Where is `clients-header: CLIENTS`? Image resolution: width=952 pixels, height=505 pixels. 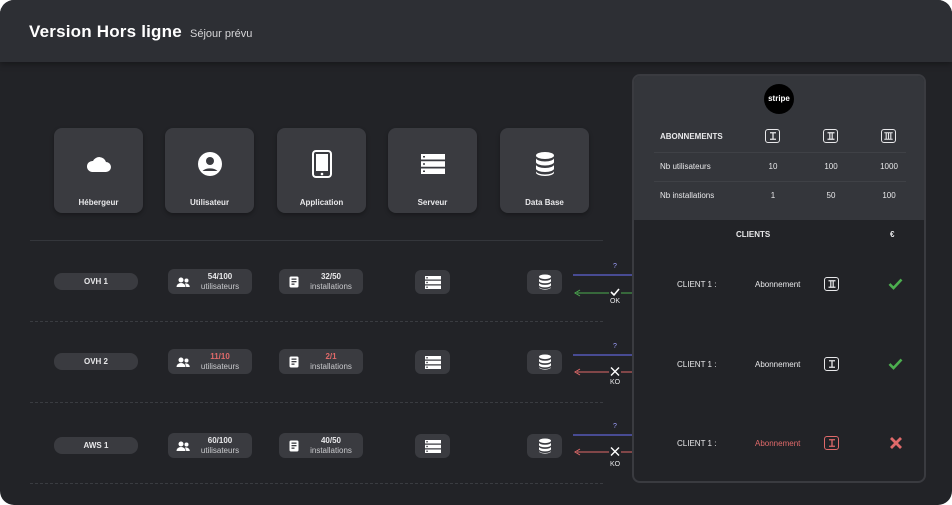
clients-header: CLIENTS is located at coordinates (753, 234).